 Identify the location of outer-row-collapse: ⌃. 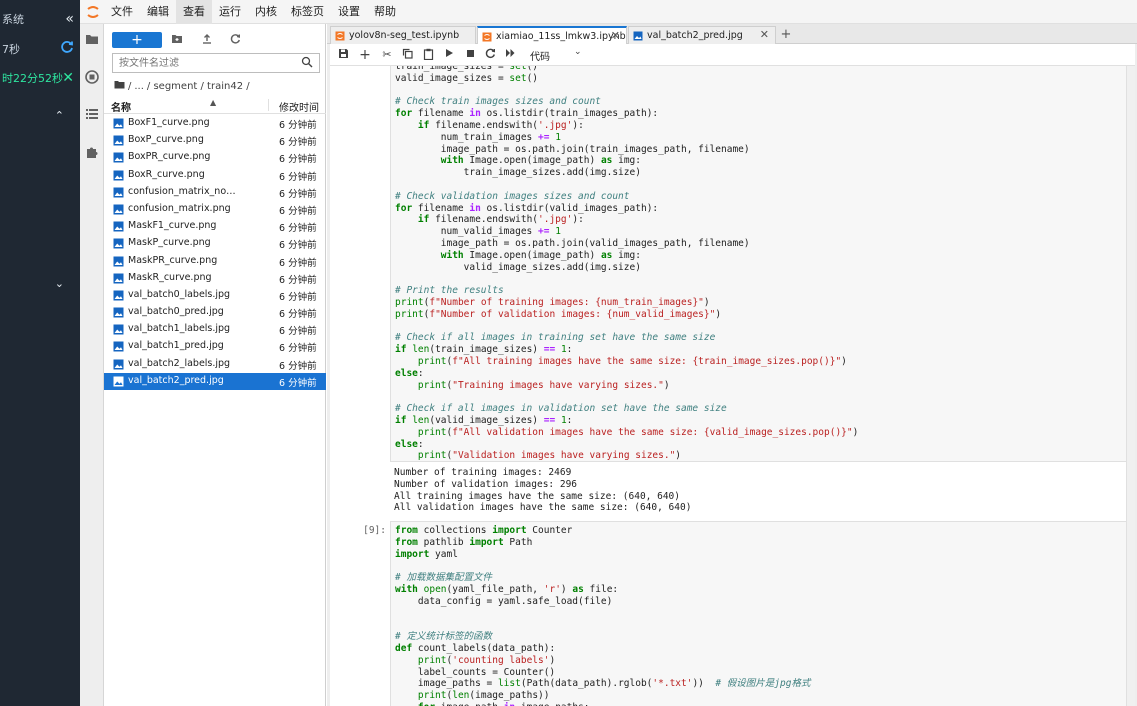
(40, 115).